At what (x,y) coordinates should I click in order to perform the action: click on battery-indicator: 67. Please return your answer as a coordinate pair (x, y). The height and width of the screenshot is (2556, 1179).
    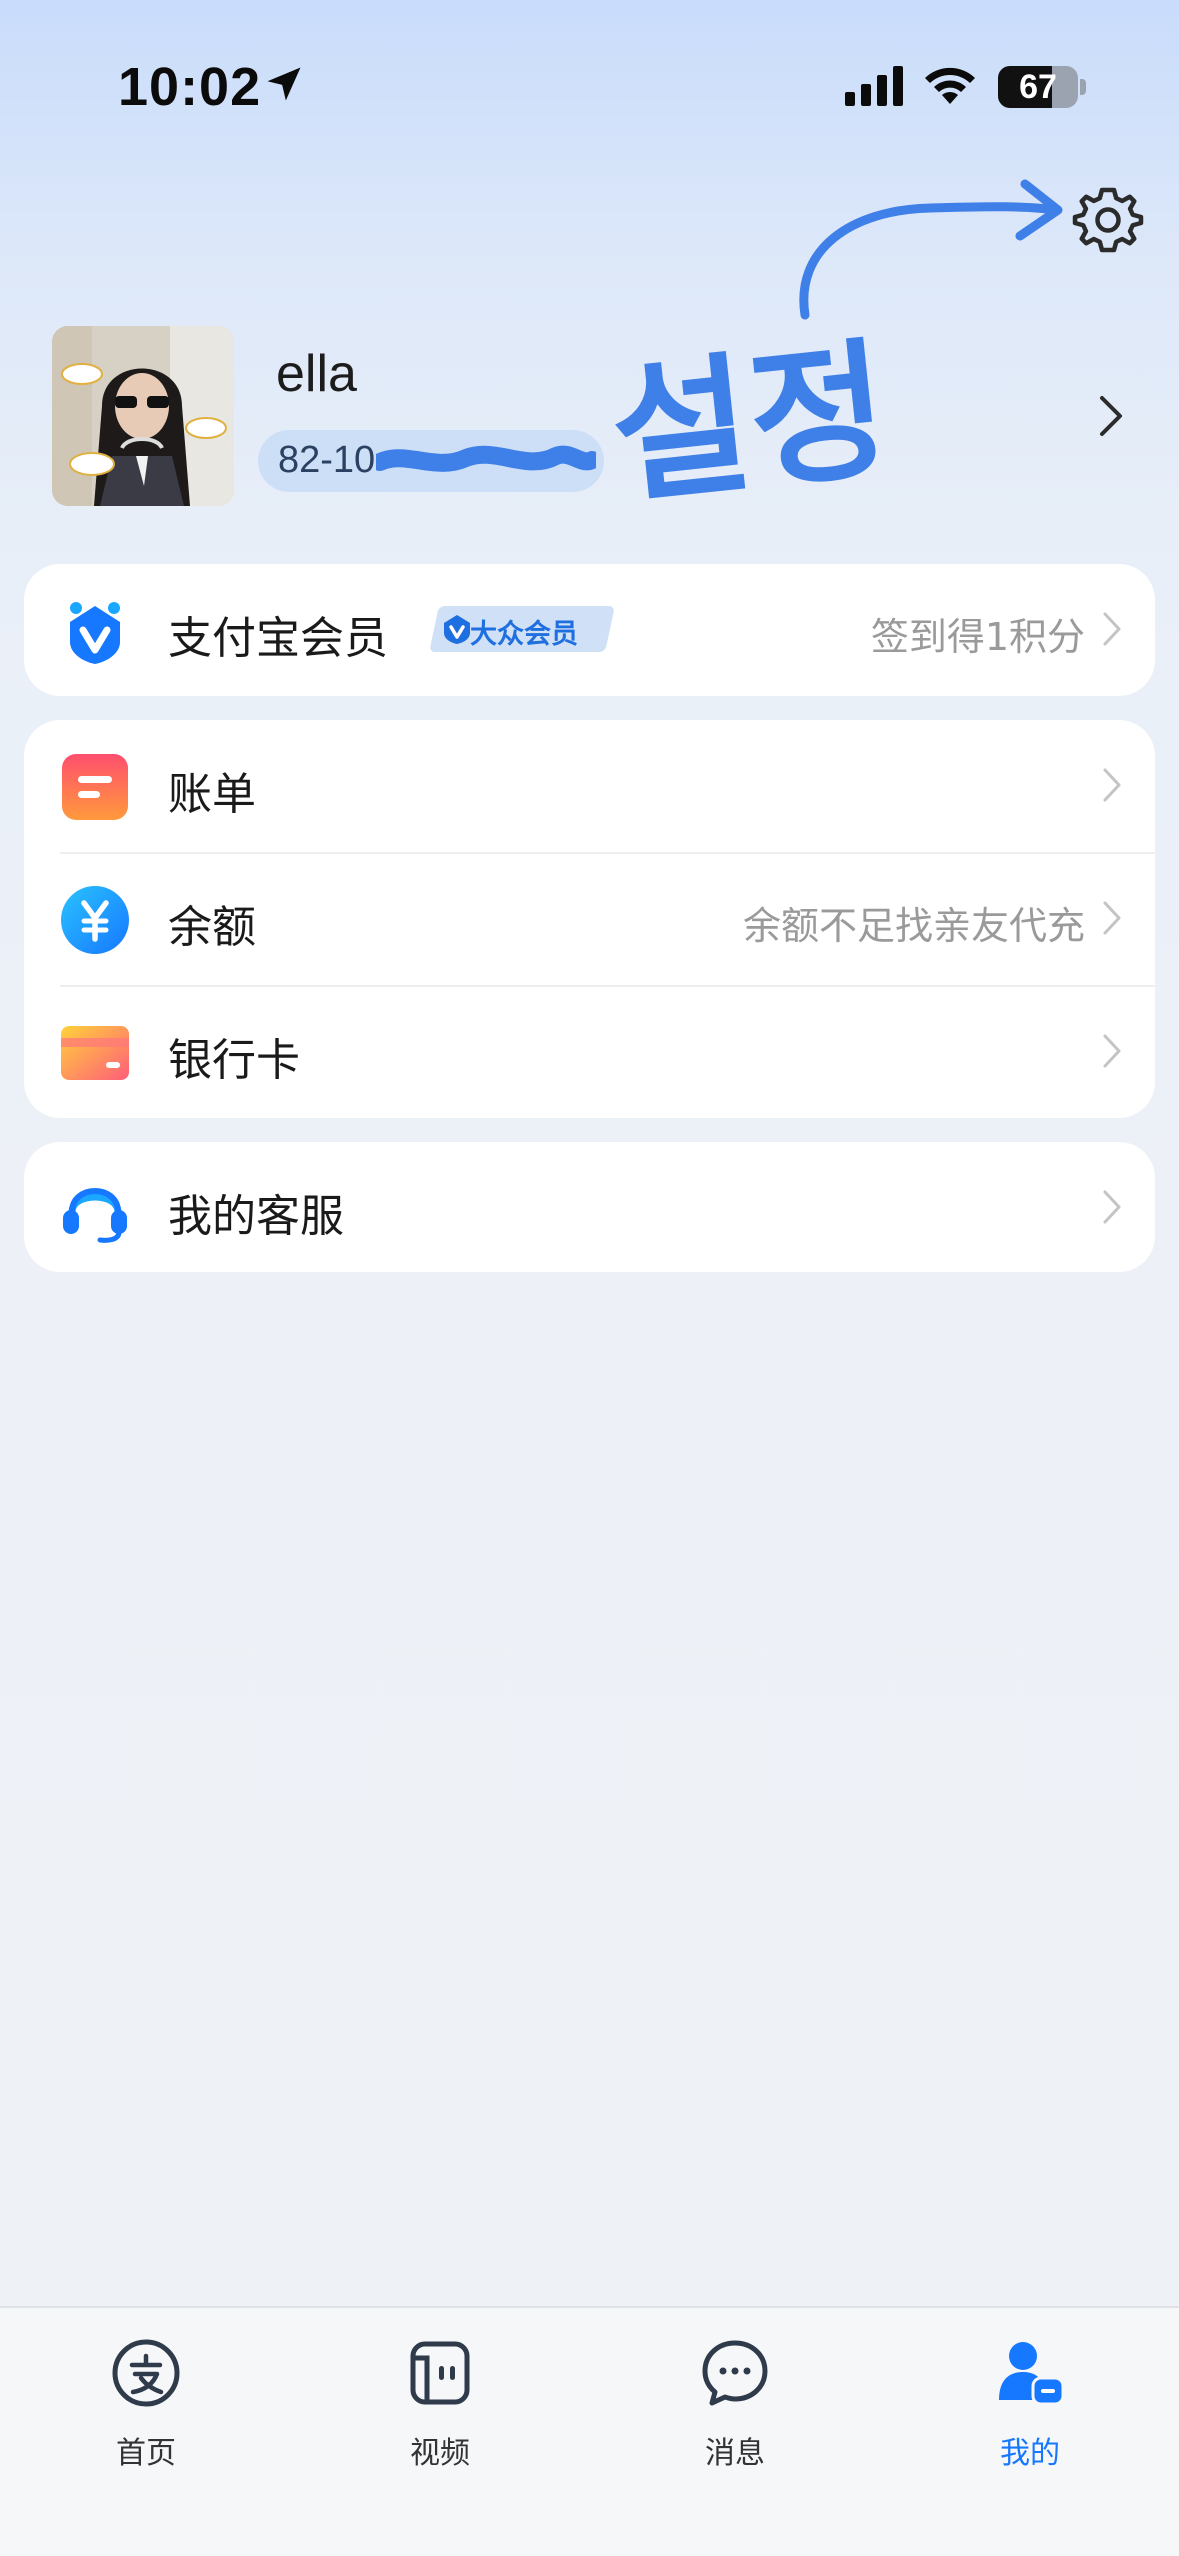
    Looking at the image, I should click on (1038, 87).